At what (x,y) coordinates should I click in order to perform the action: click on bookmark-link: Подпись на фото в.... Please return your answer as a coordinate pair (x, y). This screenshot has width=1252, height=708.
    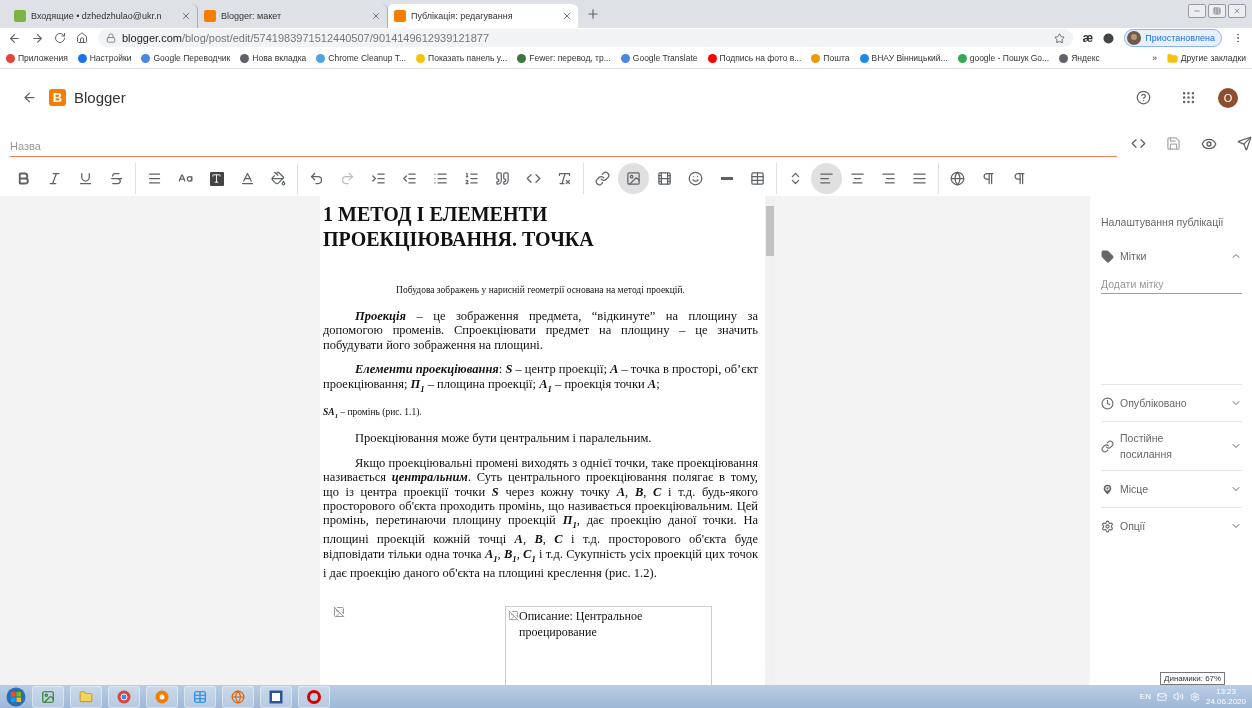
    Looking at the image, I should click on (754, 58).